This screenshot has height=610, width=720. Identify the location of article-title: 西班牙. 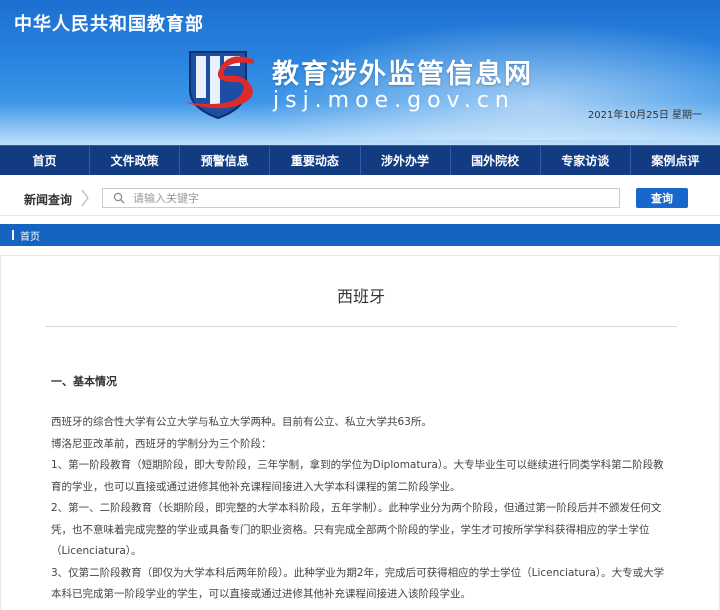
(360, 296).